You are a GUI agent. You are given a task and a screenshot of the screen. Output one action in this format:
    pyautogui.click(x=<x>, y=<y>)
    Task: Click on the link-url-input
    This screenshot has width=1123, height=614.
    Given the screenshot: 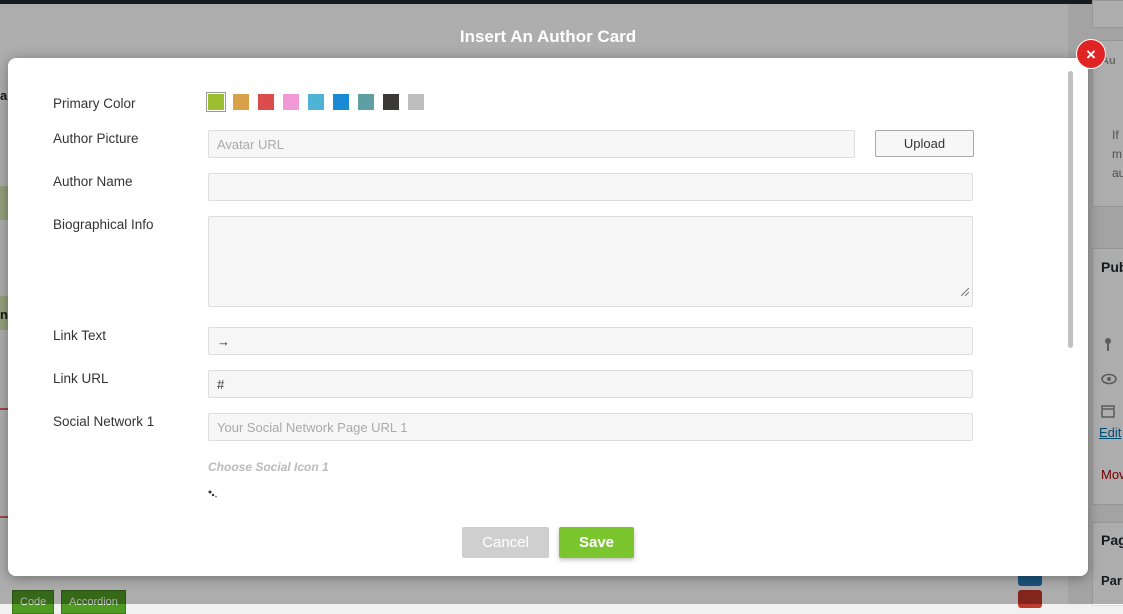 What is the action you would take?
    pyautogui.click(x=590, y=384)
    